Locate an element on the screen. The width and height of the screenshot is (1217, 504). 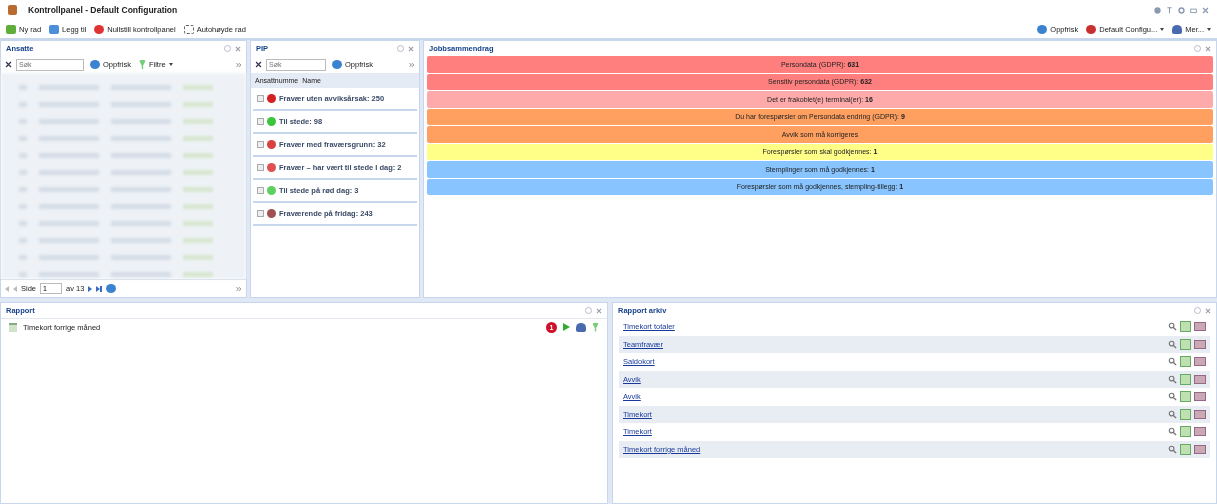
report-icon is located at coordinates (13, 327).